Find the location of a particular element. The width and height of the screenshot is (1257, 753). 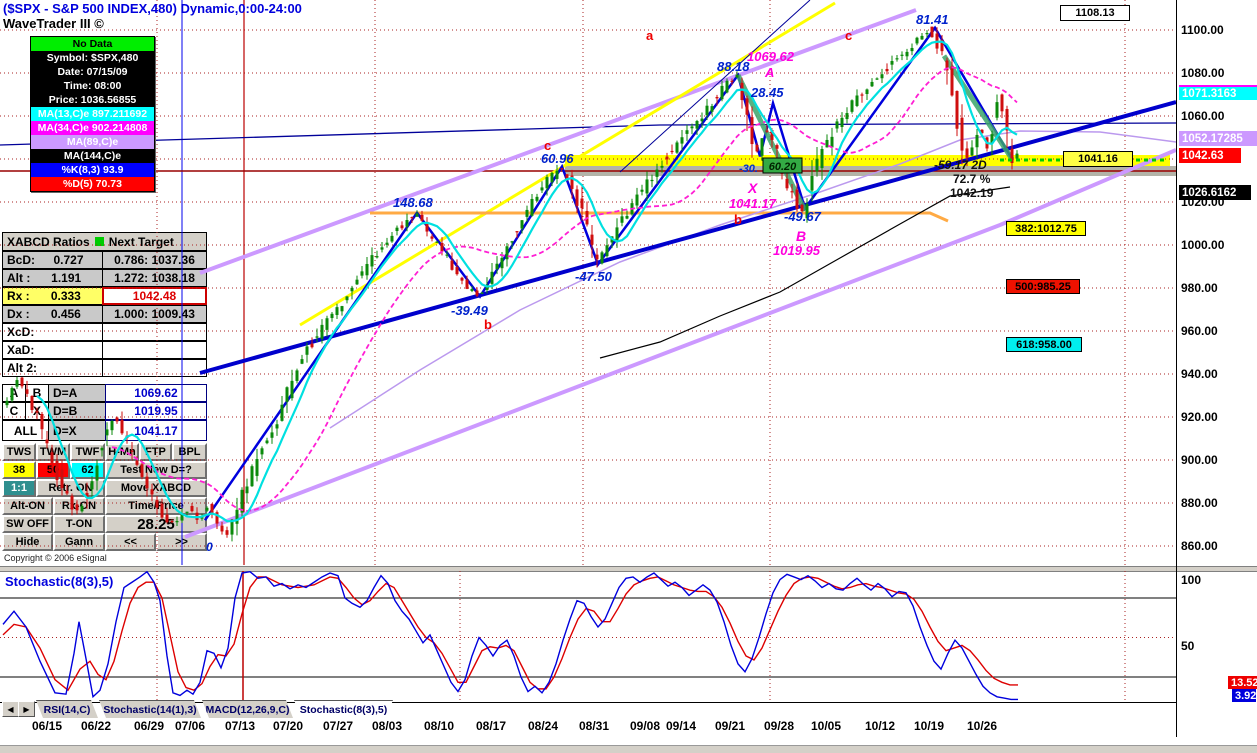

tab-rsi-14-c-: RSI(14,C) is located at coordinates (67, 709).